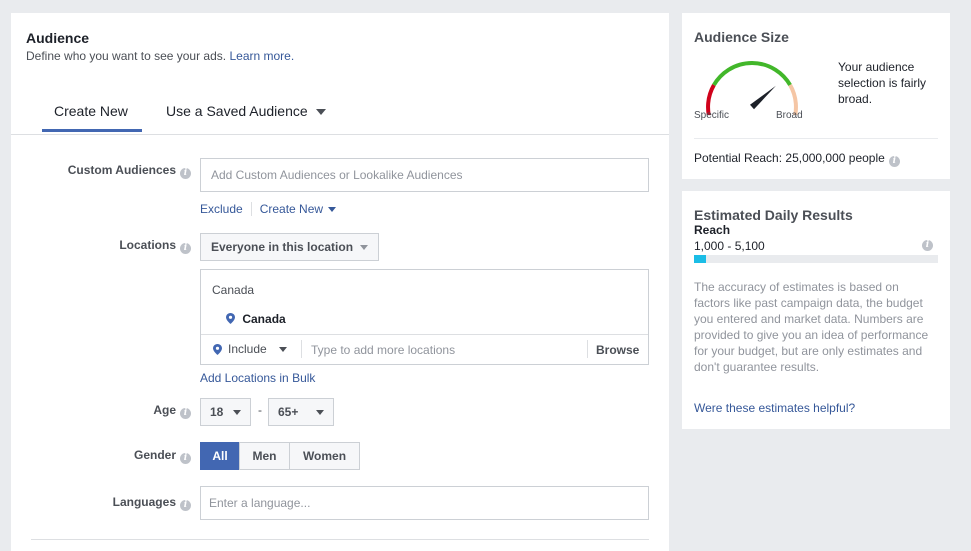 This screenshot has height=551, width=971. What do you see at coordinates (237, 111) in the screenshot?
I see `tab-saved-audience-label: Use a Saved Audience` at bounding box center [237, 111].